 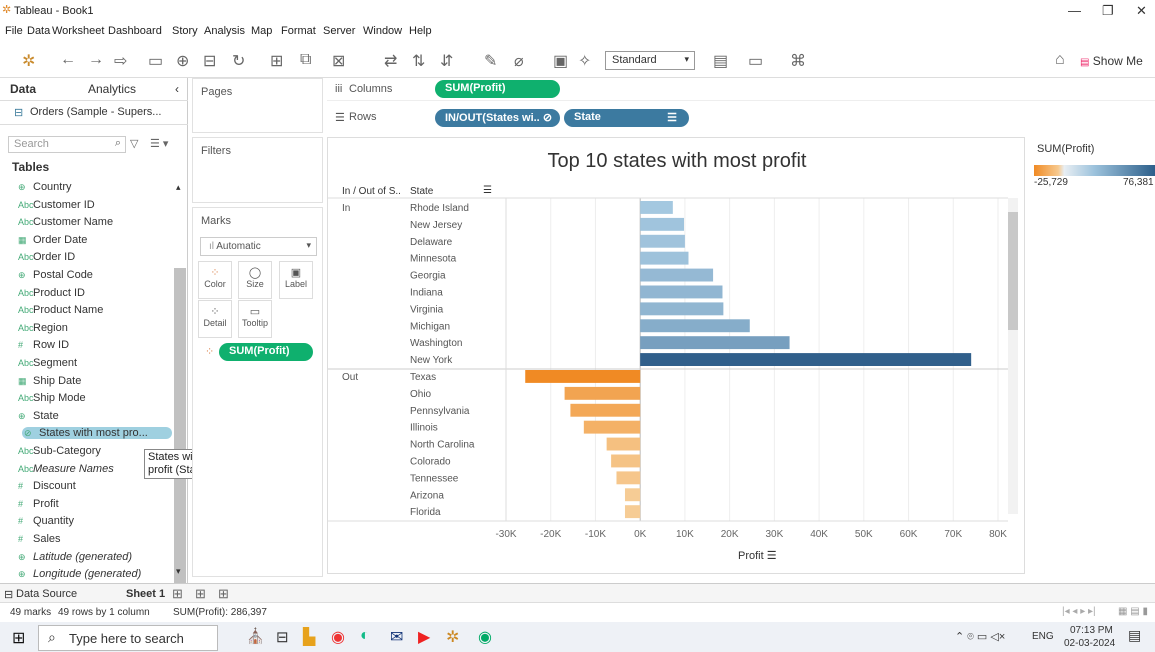 What do you see at coordinates (215, 319) in the screenshot?
I see `detail-button: ⁘ Detail` at bounding box center [215, 319].